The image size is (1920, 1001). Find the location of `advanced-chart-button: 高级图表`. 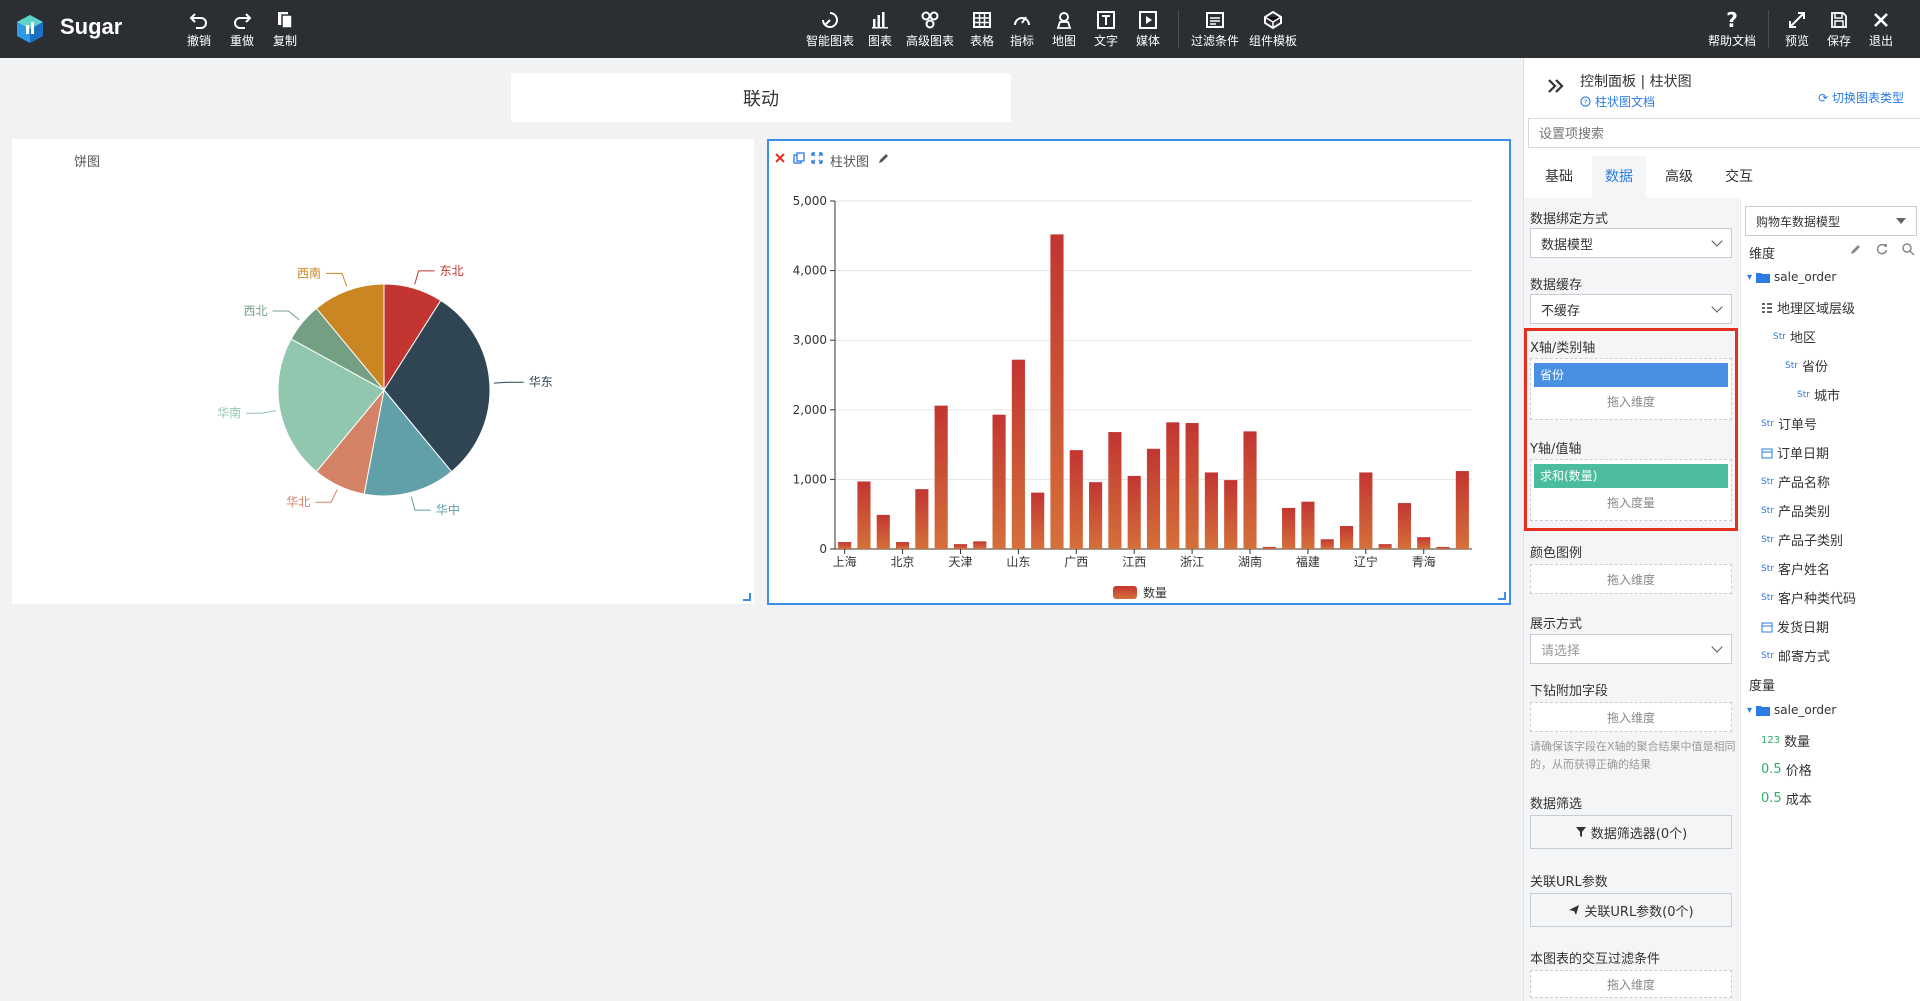

advanced-chart-button: 高级图表 is located at coordinates (930, 31).